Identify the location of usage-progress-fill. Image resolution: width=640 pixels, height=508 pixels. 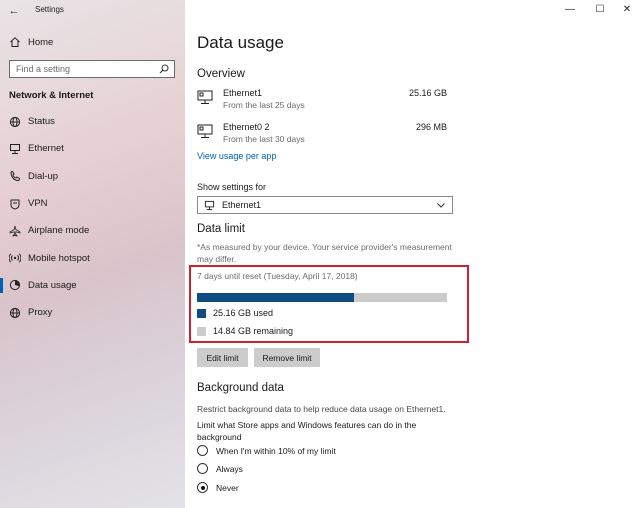
(275, 297).